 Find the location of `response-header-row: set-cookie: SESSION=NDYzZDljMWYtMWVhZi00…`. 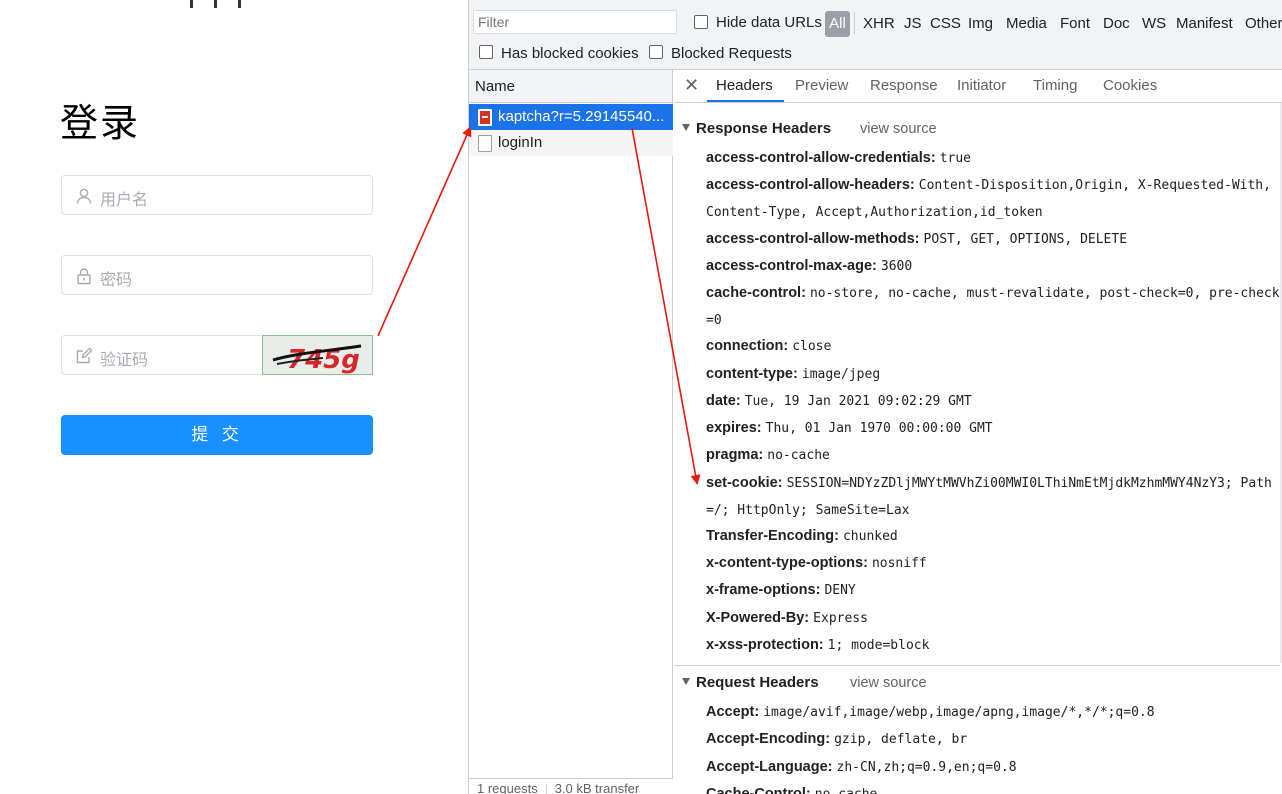

response-header-row: set-cookie: SESSION=NDYzZDljMWYtMWVhZi00… is located at coordinates (989, 496).